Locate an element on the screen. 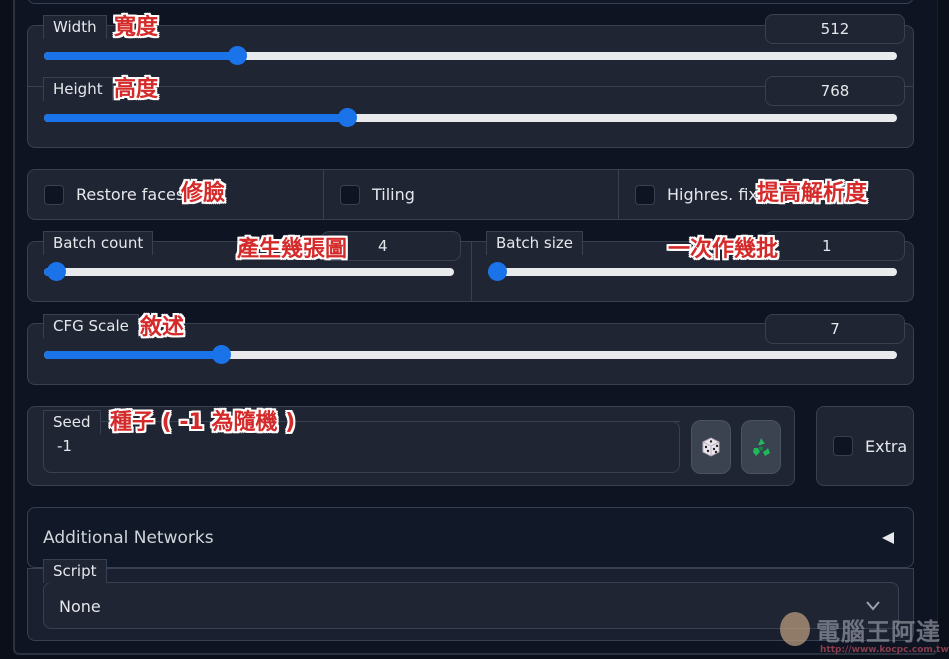 This screenshot has height=659, width=949. width-slider-thumb is located at coordinates (237, 55).